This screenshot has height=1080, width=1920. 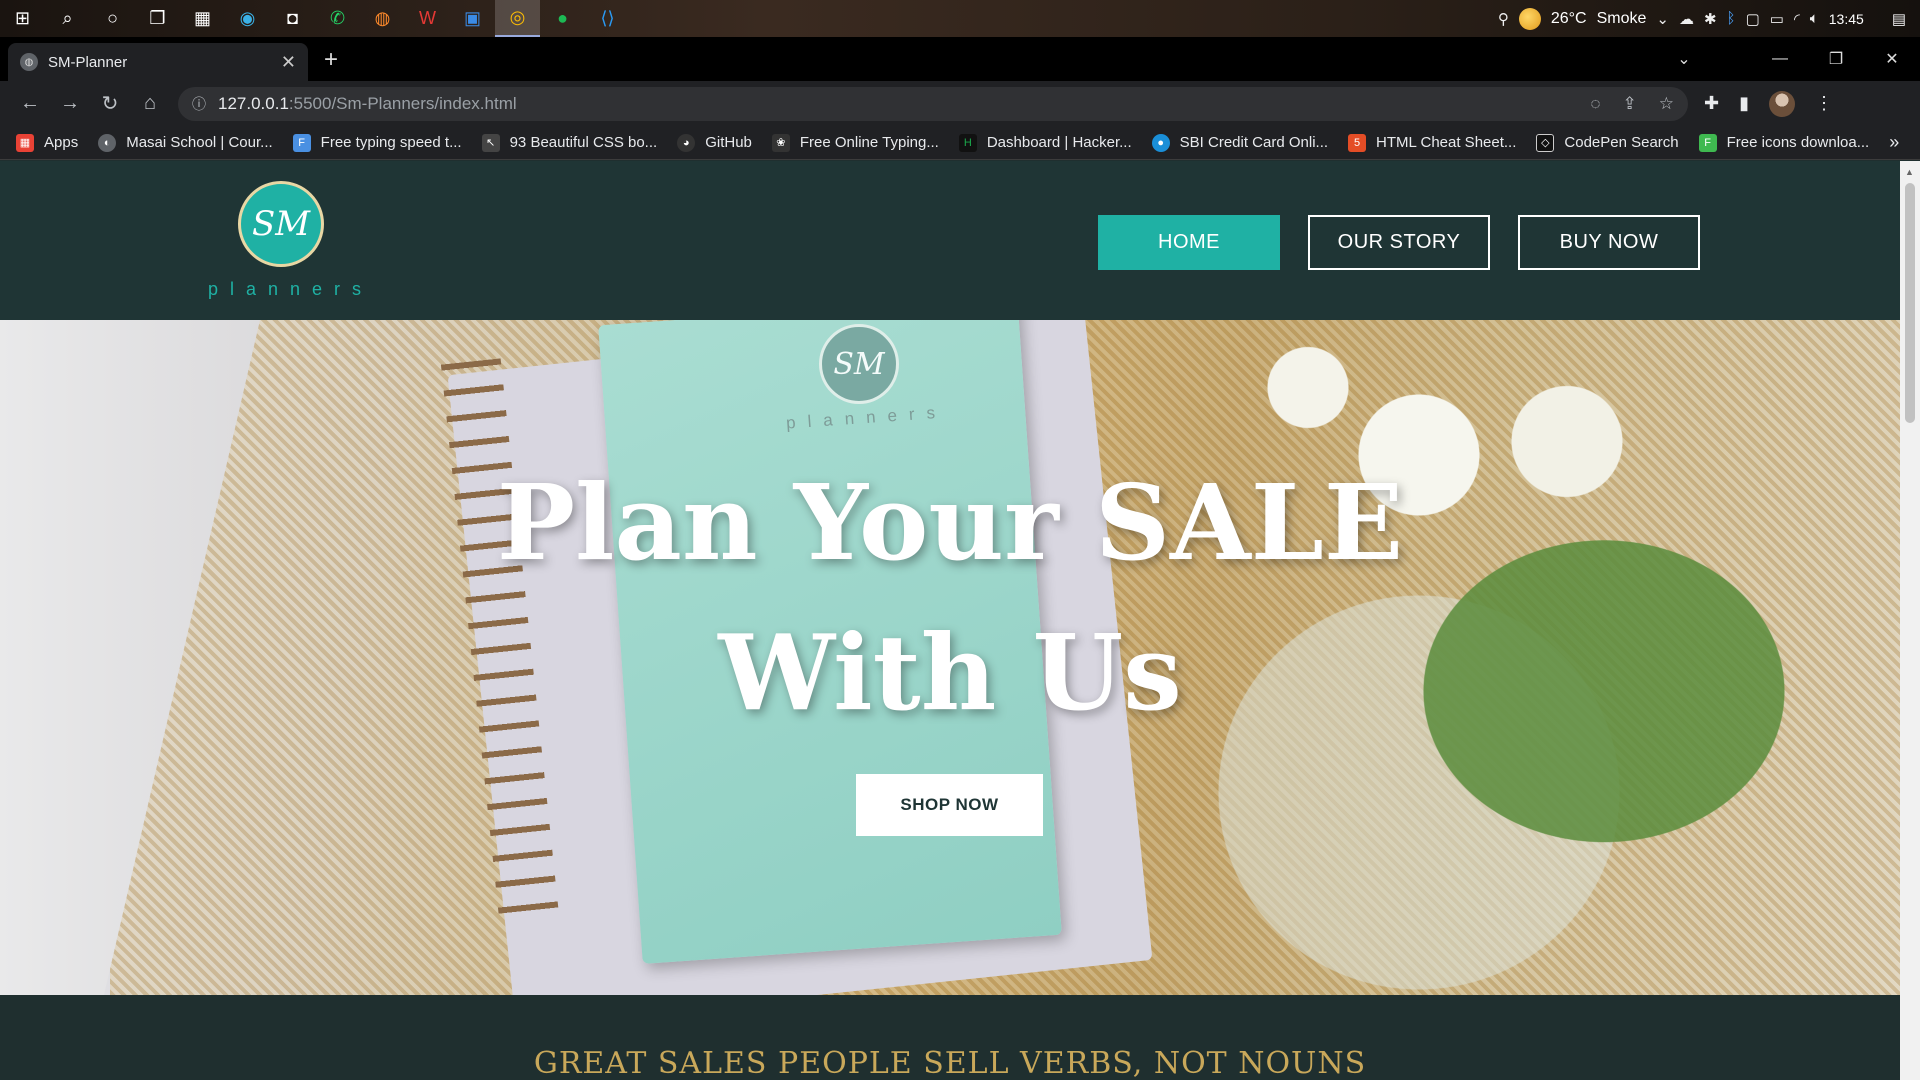 I want to click on site-info-icon: ⓘ, so click(x=199, y=104).